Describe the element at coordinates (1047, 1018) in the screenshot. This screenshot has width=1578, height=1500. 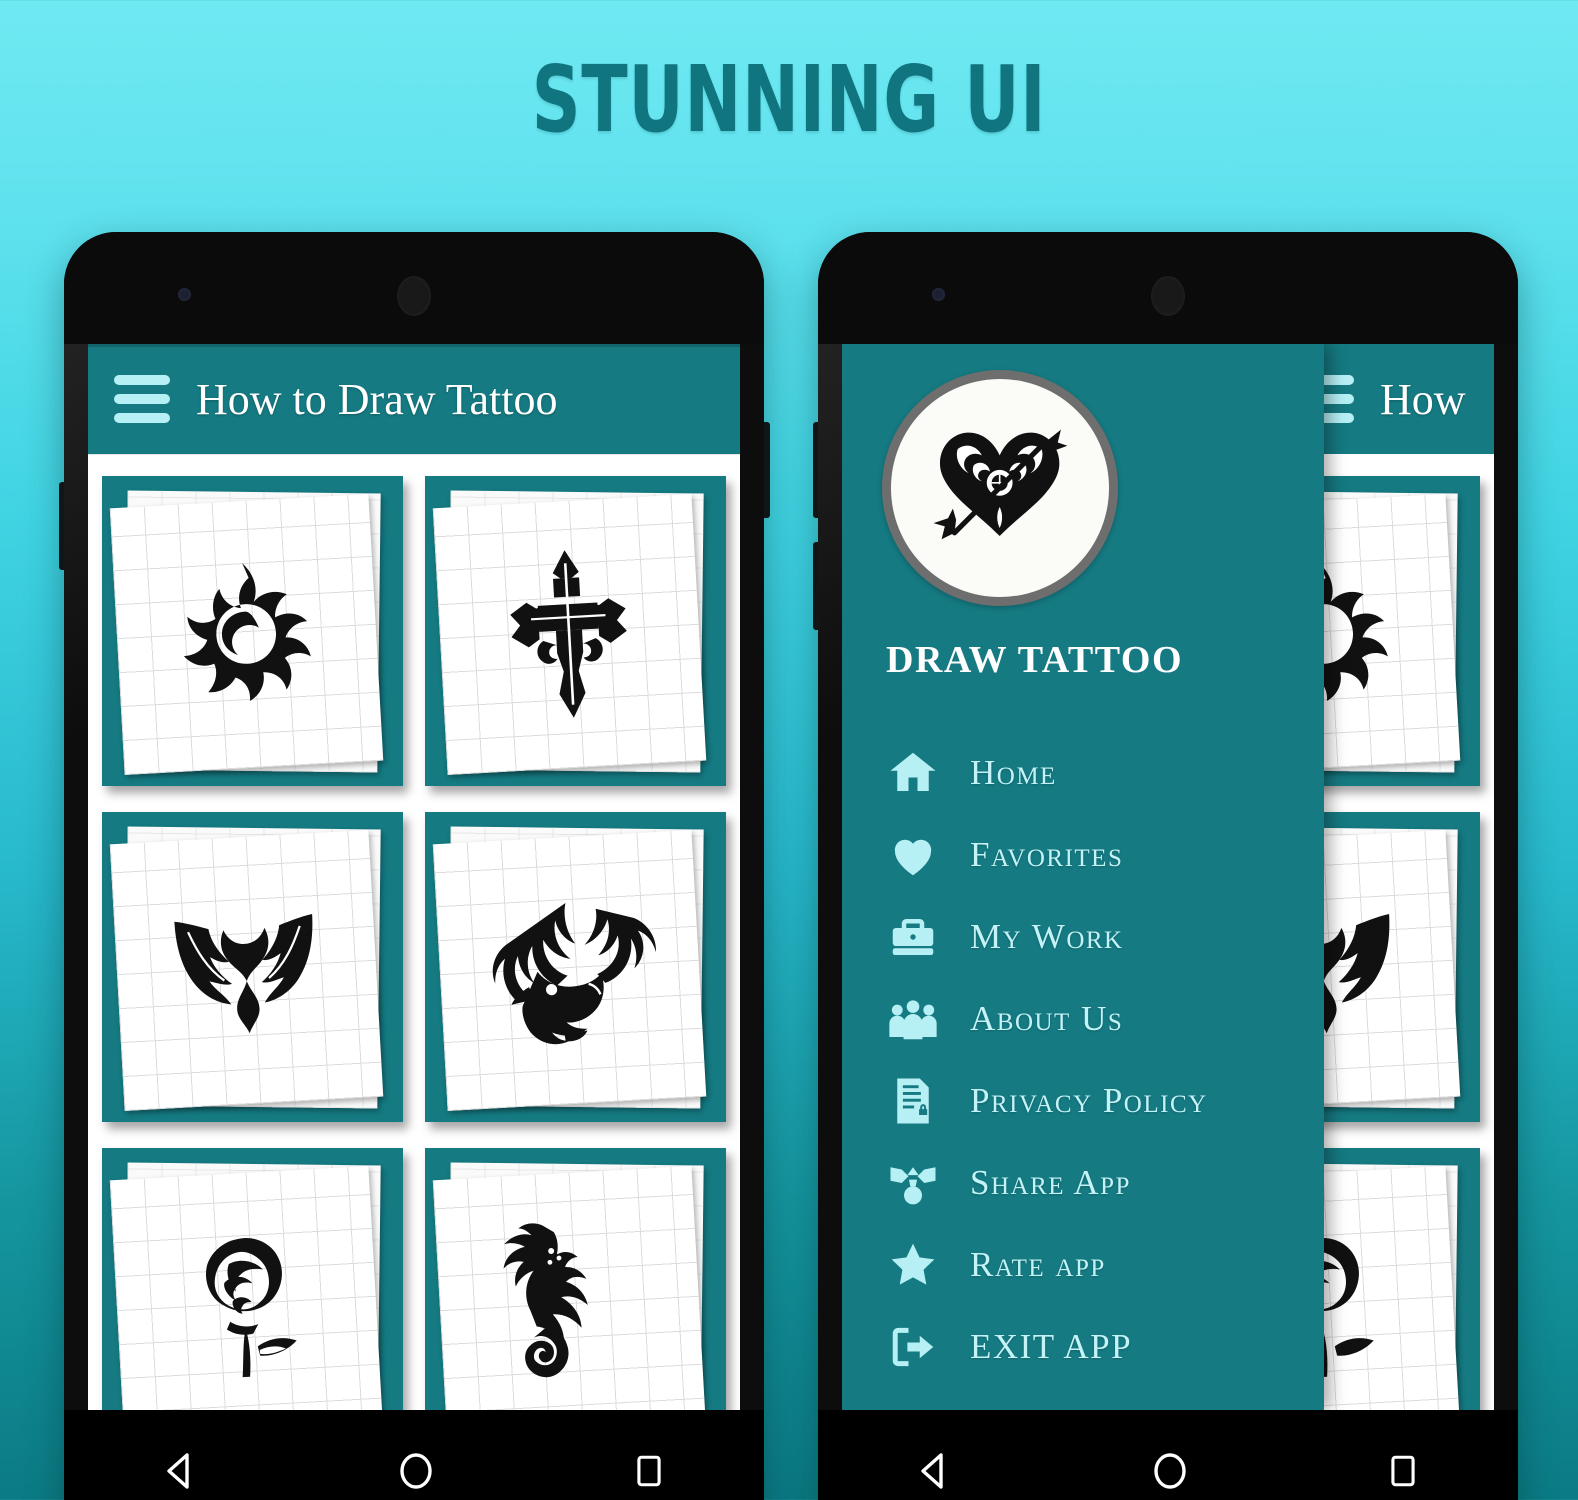
I see `drawer-item-label: About Us` at that location.